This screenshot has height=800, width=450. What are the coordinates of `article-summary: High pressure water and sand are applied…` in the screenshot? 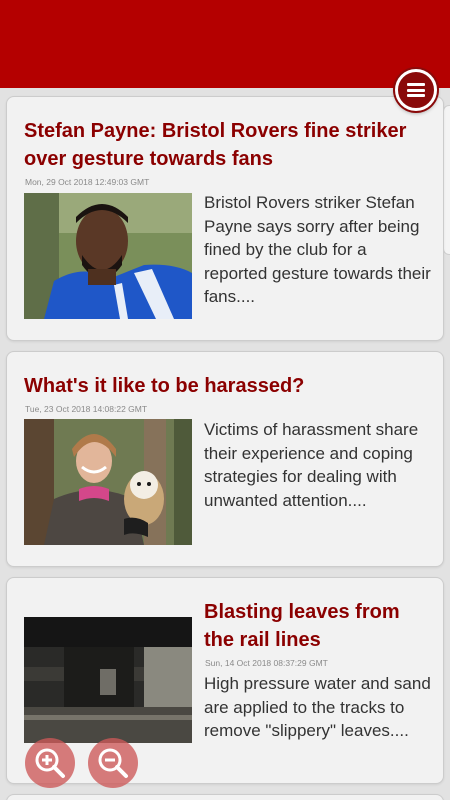 It's located at (317, 707).